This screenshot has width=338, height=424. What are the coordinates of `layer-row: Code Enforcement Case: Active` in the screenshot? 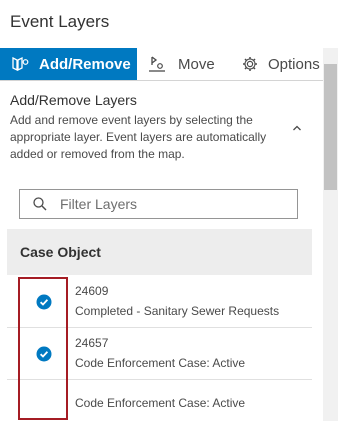 It's located at (159, 402).